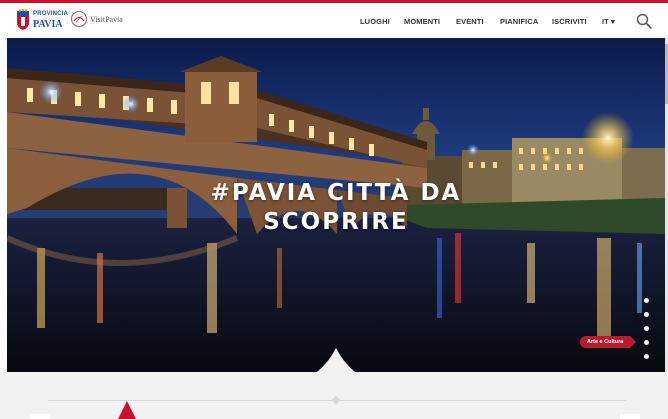  I want to click on red-triangle-icon, so click(127, 410).